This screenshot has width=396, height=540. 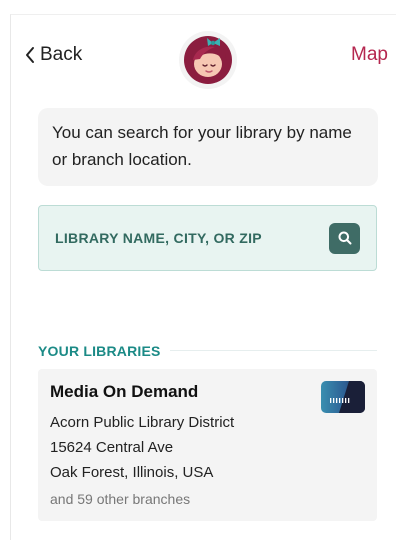 I want to click on library-search-input, so click(x=192, y=238).